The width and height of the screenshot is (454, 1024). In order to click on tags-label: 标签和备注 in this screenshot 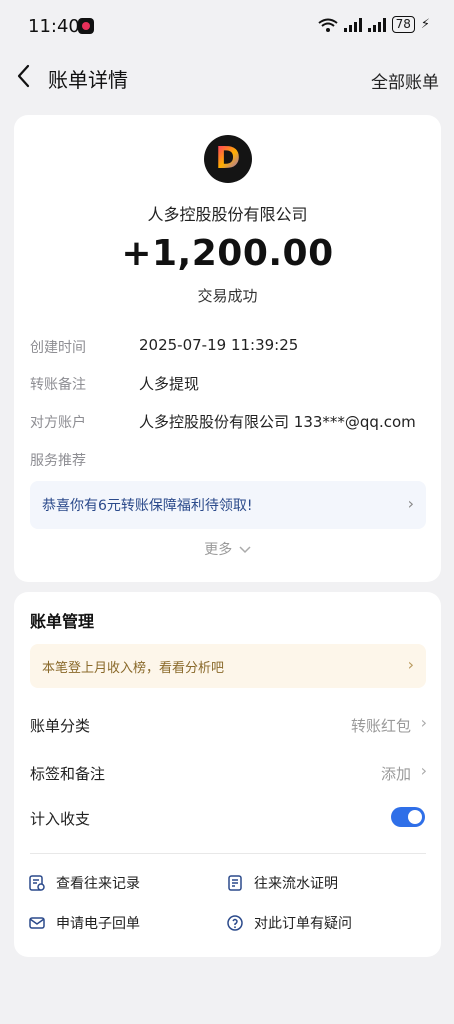, I will do `click(68, 774)`.